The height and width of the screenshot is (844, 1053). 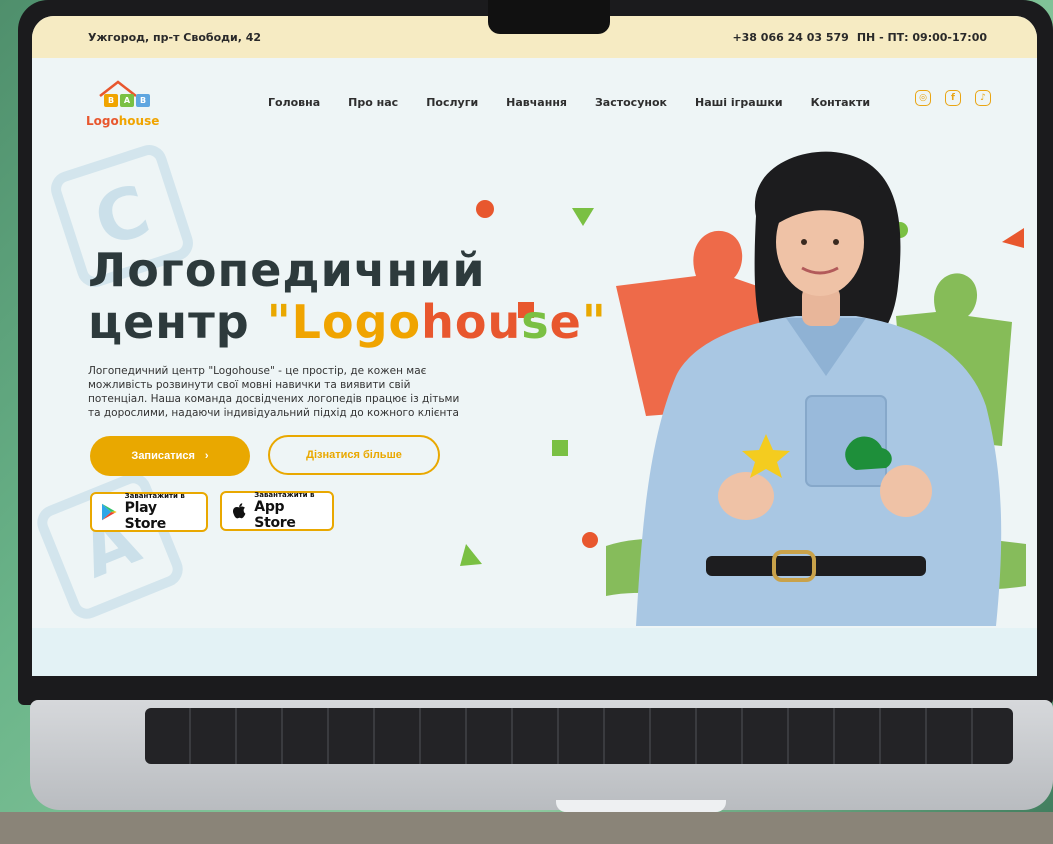 I want to click on camera-notch, so click(x=549, y=17).